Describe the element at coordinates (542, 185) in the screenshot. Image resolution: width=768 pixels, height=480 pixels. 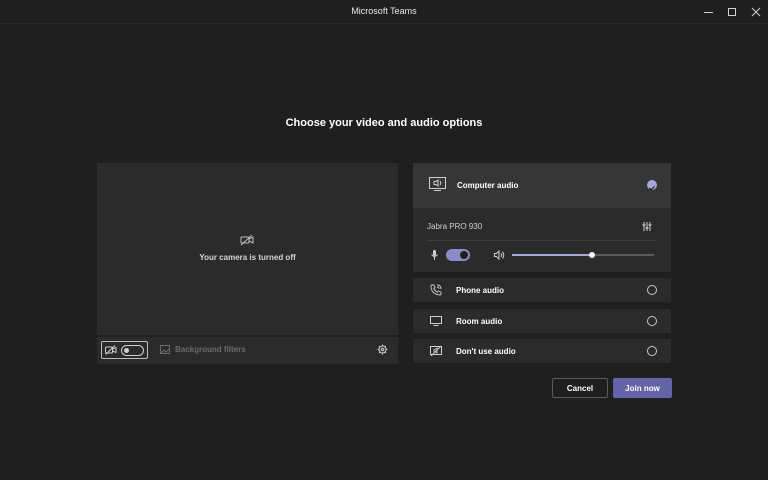
I see `computer-audio-option` at that location.